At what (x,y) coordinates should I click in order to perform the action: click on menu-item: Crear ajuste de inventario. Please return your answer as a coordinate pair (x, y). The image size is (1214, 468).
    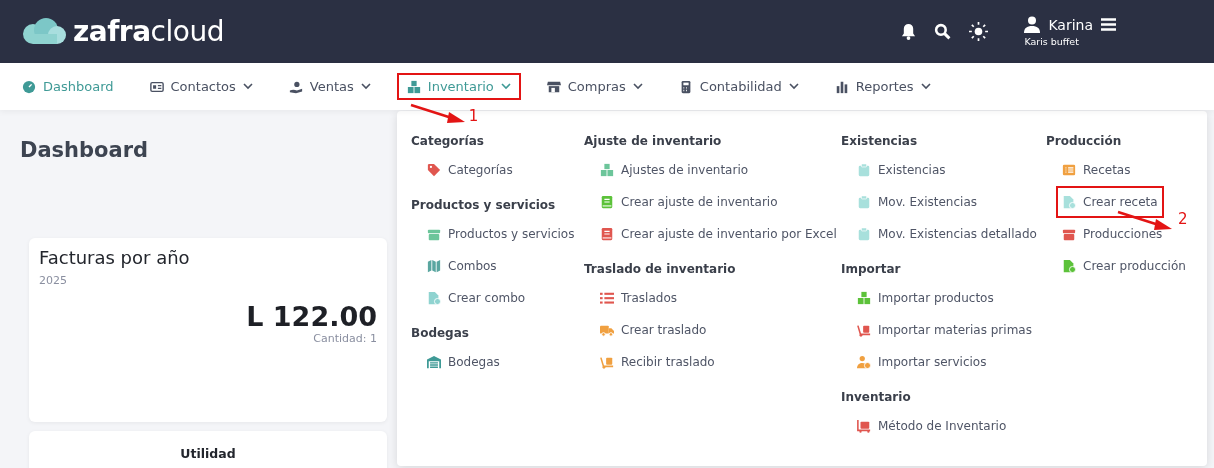
    Looking at the image, I should click on (689, 202).